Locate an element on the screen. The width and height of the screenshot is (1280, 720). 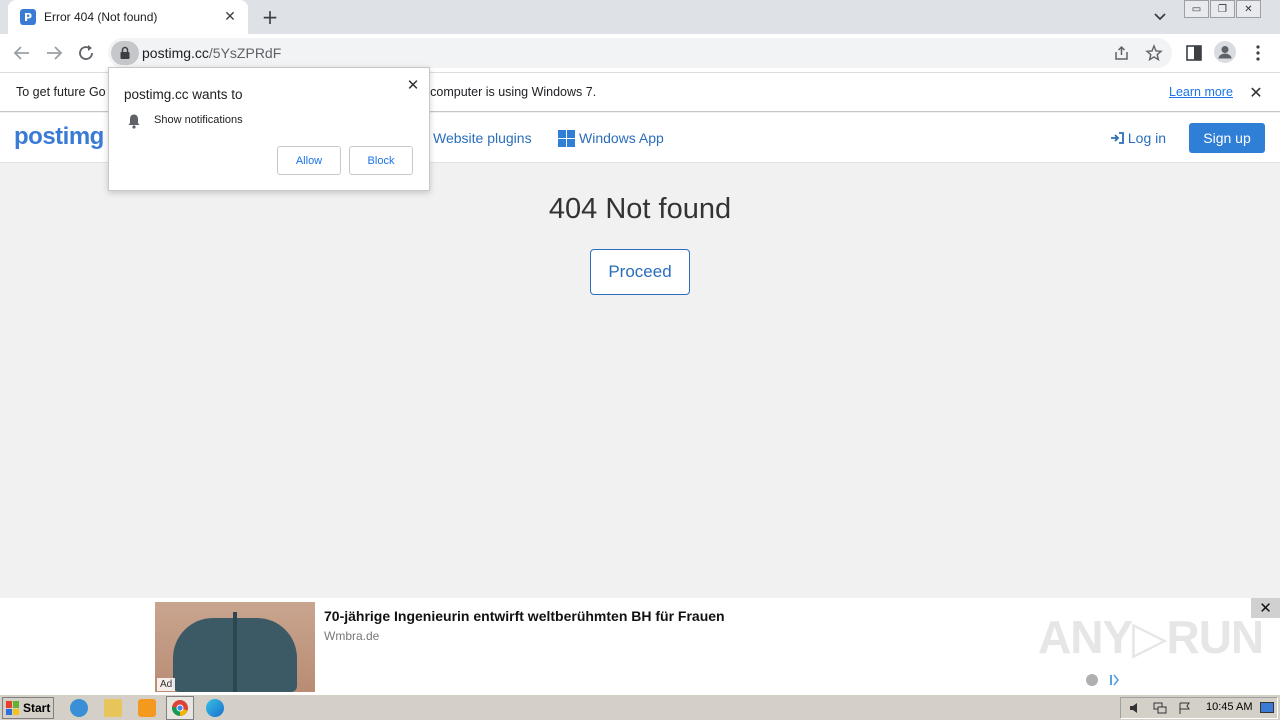
windows-flag-icon is located at coordinates (13, 708).